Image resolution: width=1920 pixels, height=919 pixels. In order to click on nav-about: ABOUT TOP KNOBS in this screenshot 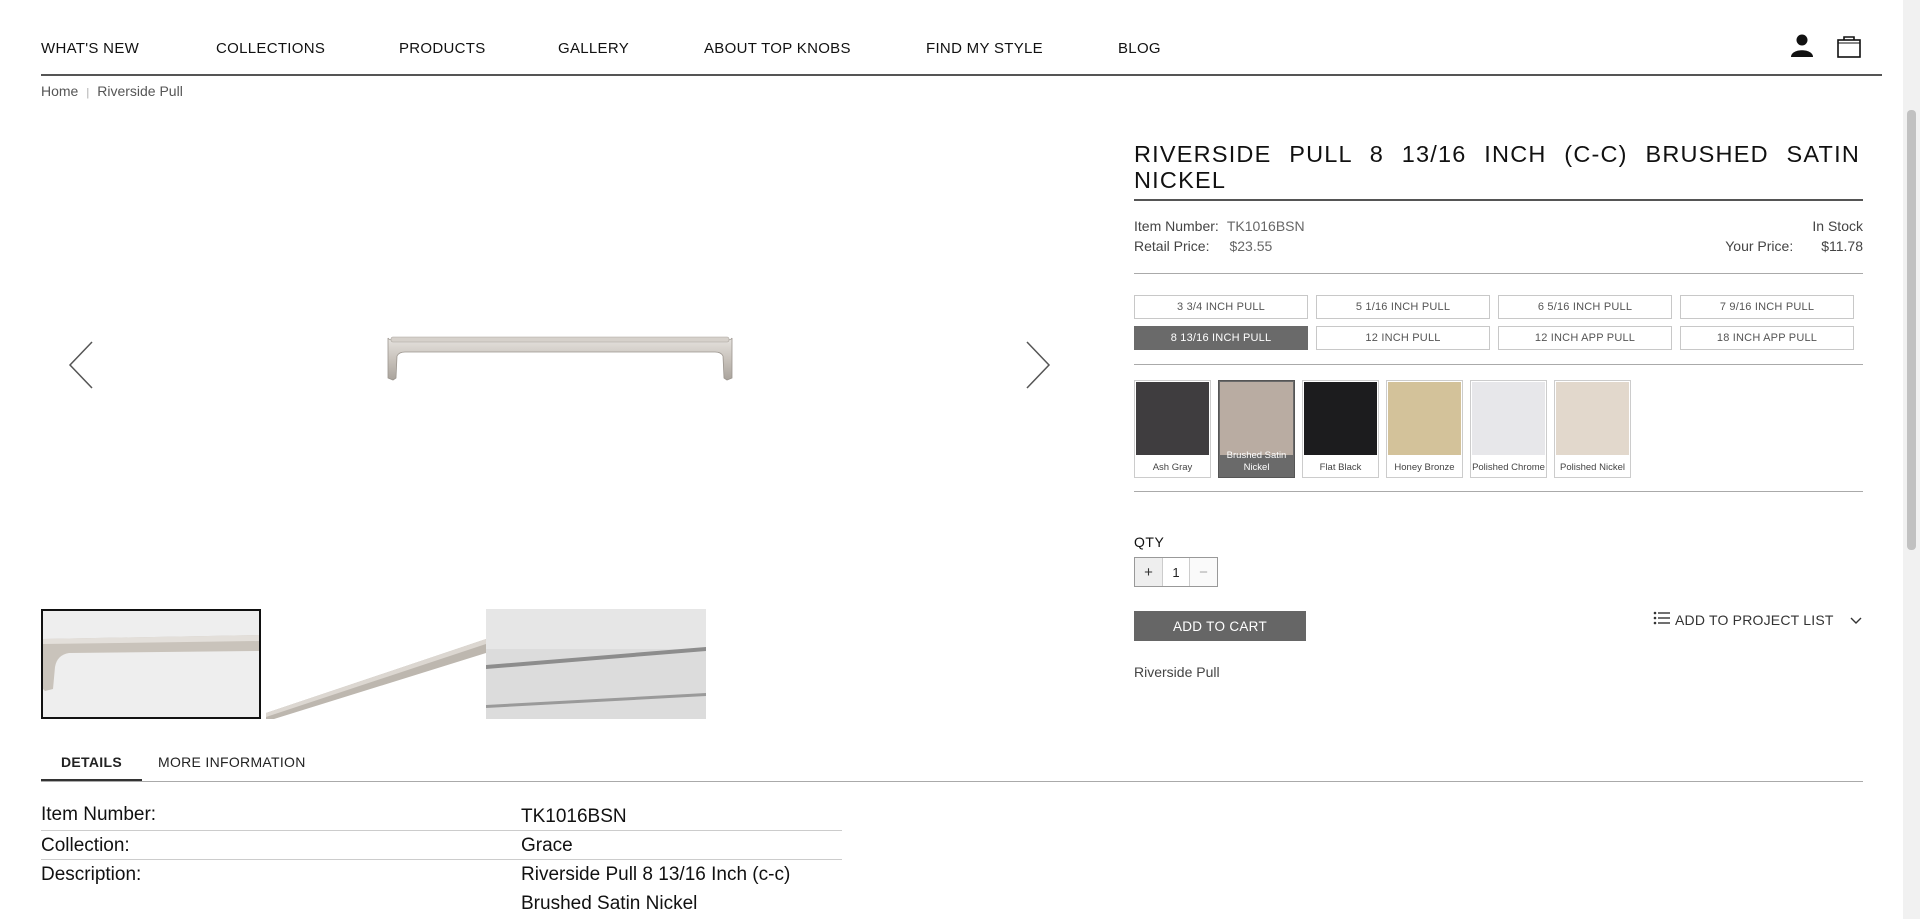, I will do `click(777, 48)`.